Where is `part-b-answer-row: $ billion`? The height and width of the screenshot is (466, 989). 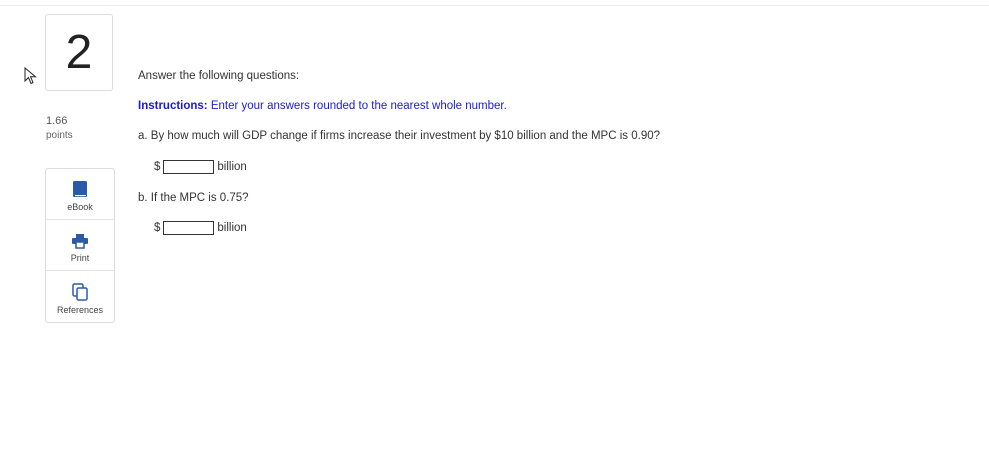
part-b-answer-row: $ billion is located at coordinates (200, 228).